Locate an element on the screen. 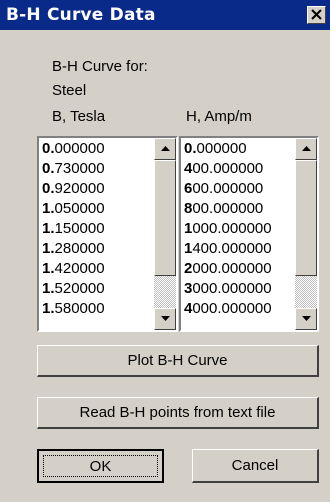 The height and width of the screenshot is (502, 330). list-item: 1.420000 is located at coordinates (96, 269).